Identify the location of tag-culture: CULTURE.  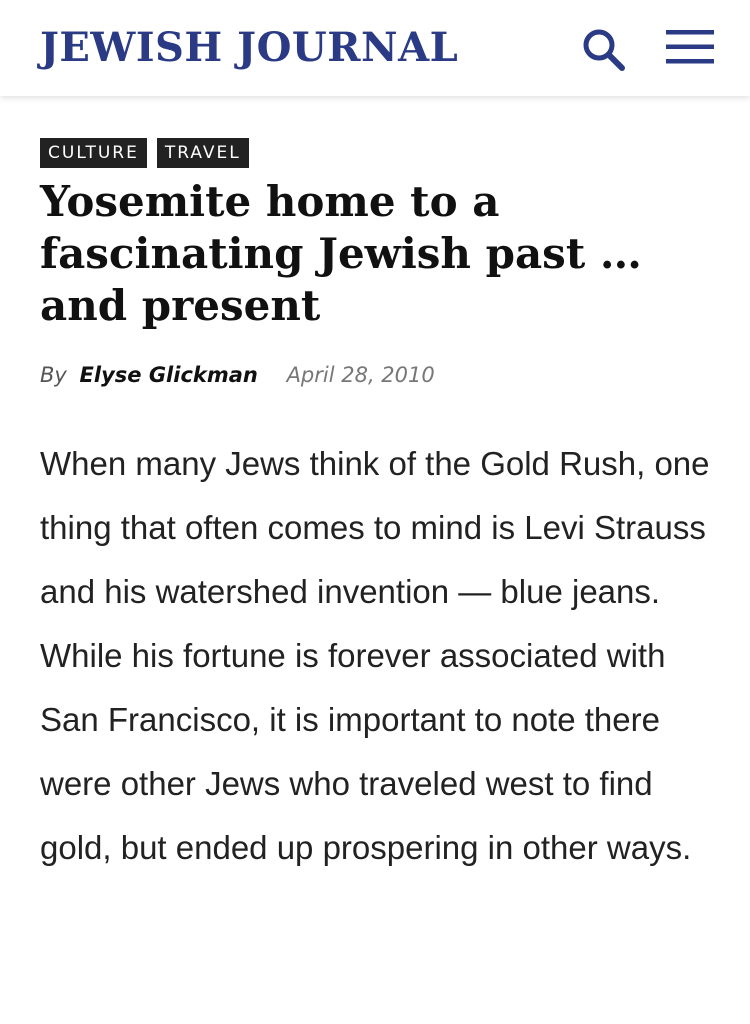
(93, 153).